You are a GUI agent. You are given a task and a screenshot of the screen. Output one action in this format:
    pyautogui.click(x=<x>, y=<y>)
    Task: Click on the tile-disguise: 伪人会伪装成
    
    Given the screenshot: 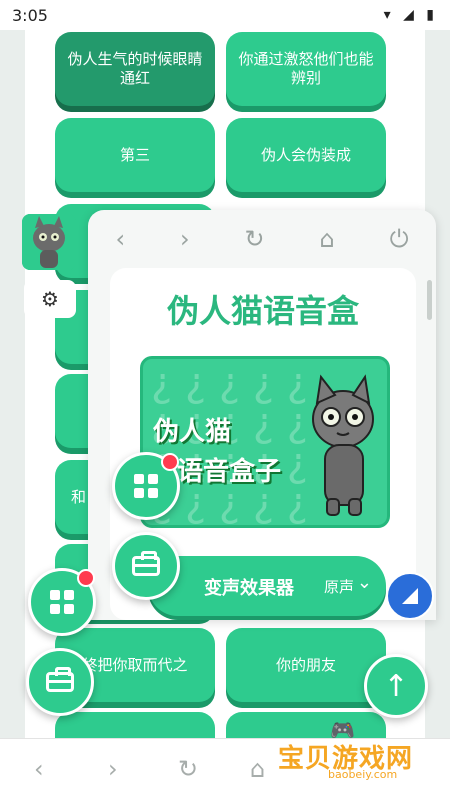 What is the action you would take?
    pyautogui.click(x=306, y=155)
    